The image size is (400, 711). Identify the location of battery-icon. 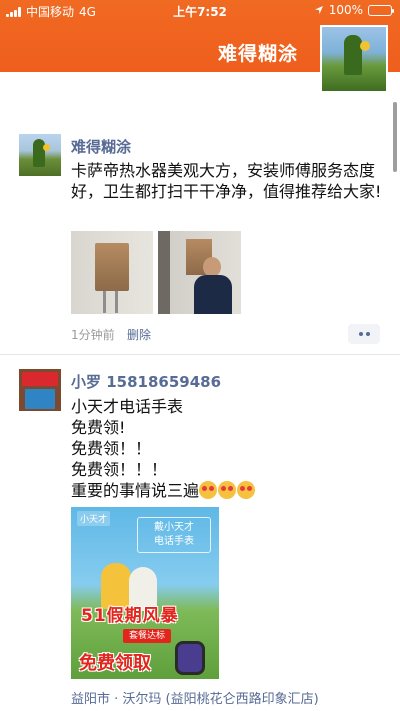
(381, 10).